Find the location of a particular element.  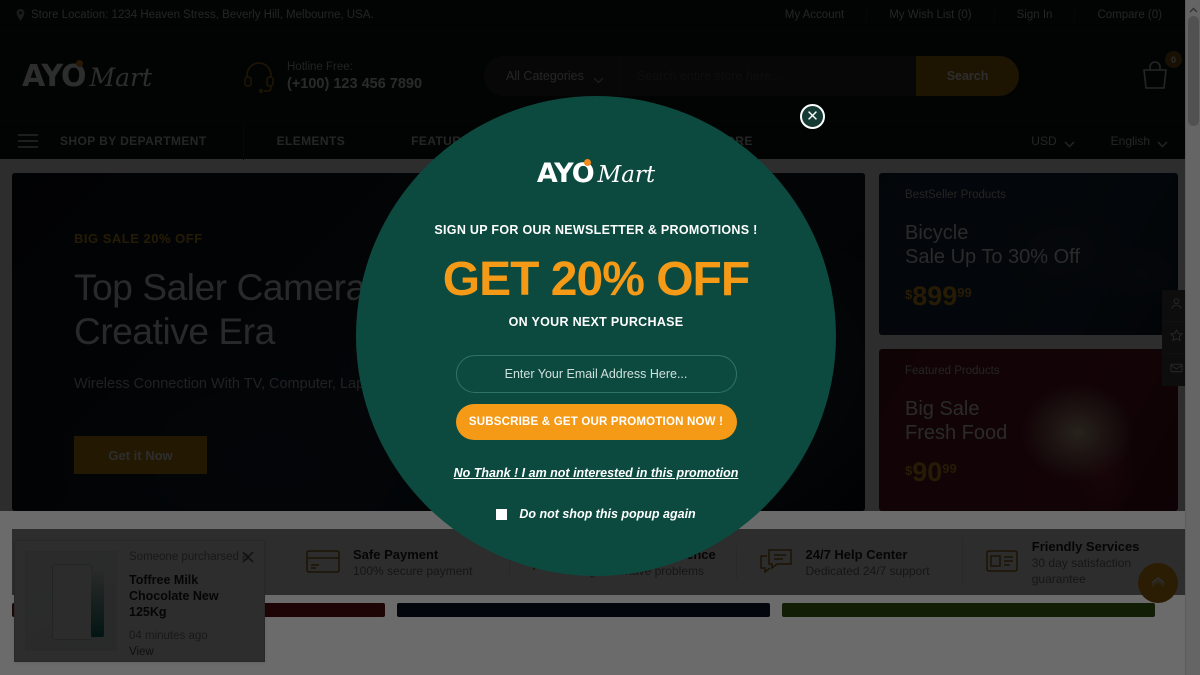

modal-close-button is located at coordinates (812, 116).